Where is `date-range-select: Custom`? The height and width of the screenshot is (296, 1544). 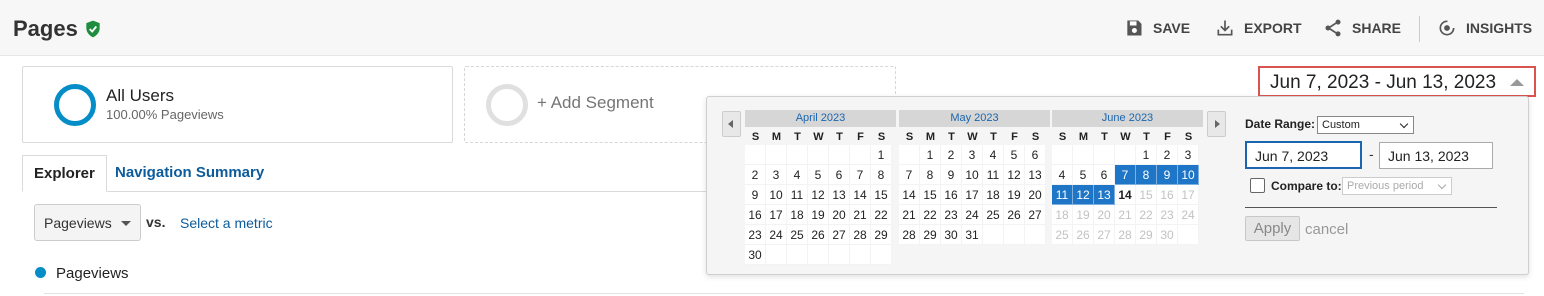
date-range-select: Custom is located at coordinates (1365, 125).